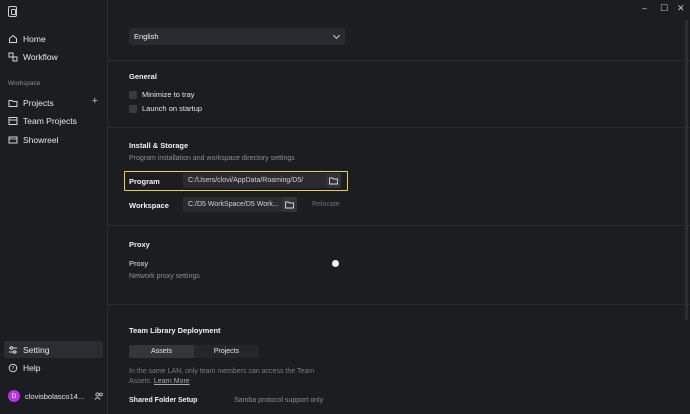 Image resolution: width=690 pixels, height=414 pixels. I want to click on proxy-toggle, so click(335, 263).